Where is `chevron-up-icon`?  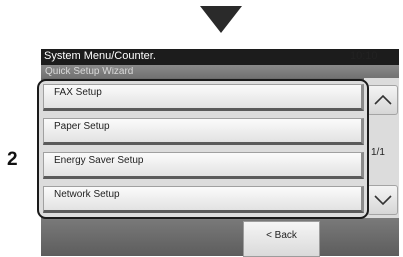 chevron-up-icon is located at coordinates (382, 99).